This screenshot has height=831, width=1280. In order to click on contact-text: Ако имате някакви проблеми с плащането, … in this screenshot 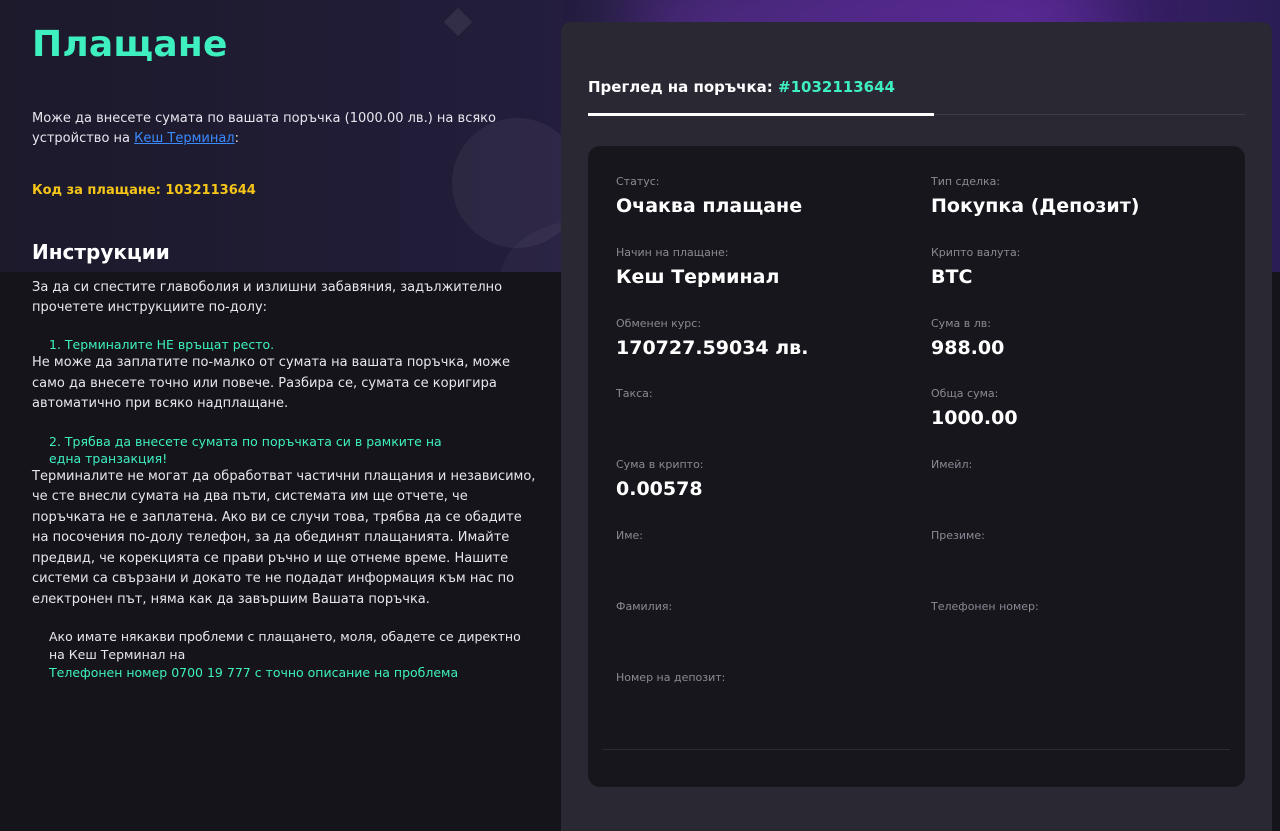, I will do `click(285, 645)`.